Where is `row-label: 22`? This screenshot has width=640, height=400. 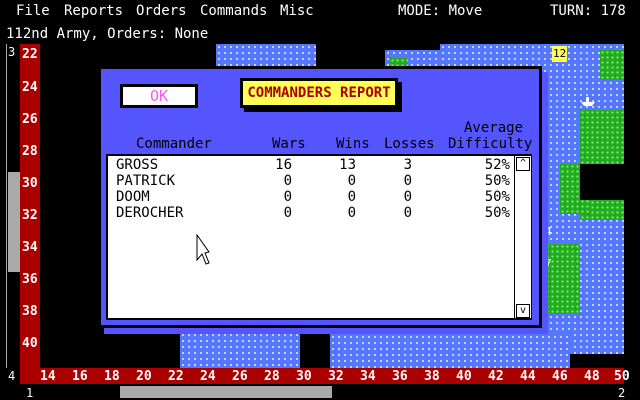 row-label: 22 is located at coordinates (30, 54).